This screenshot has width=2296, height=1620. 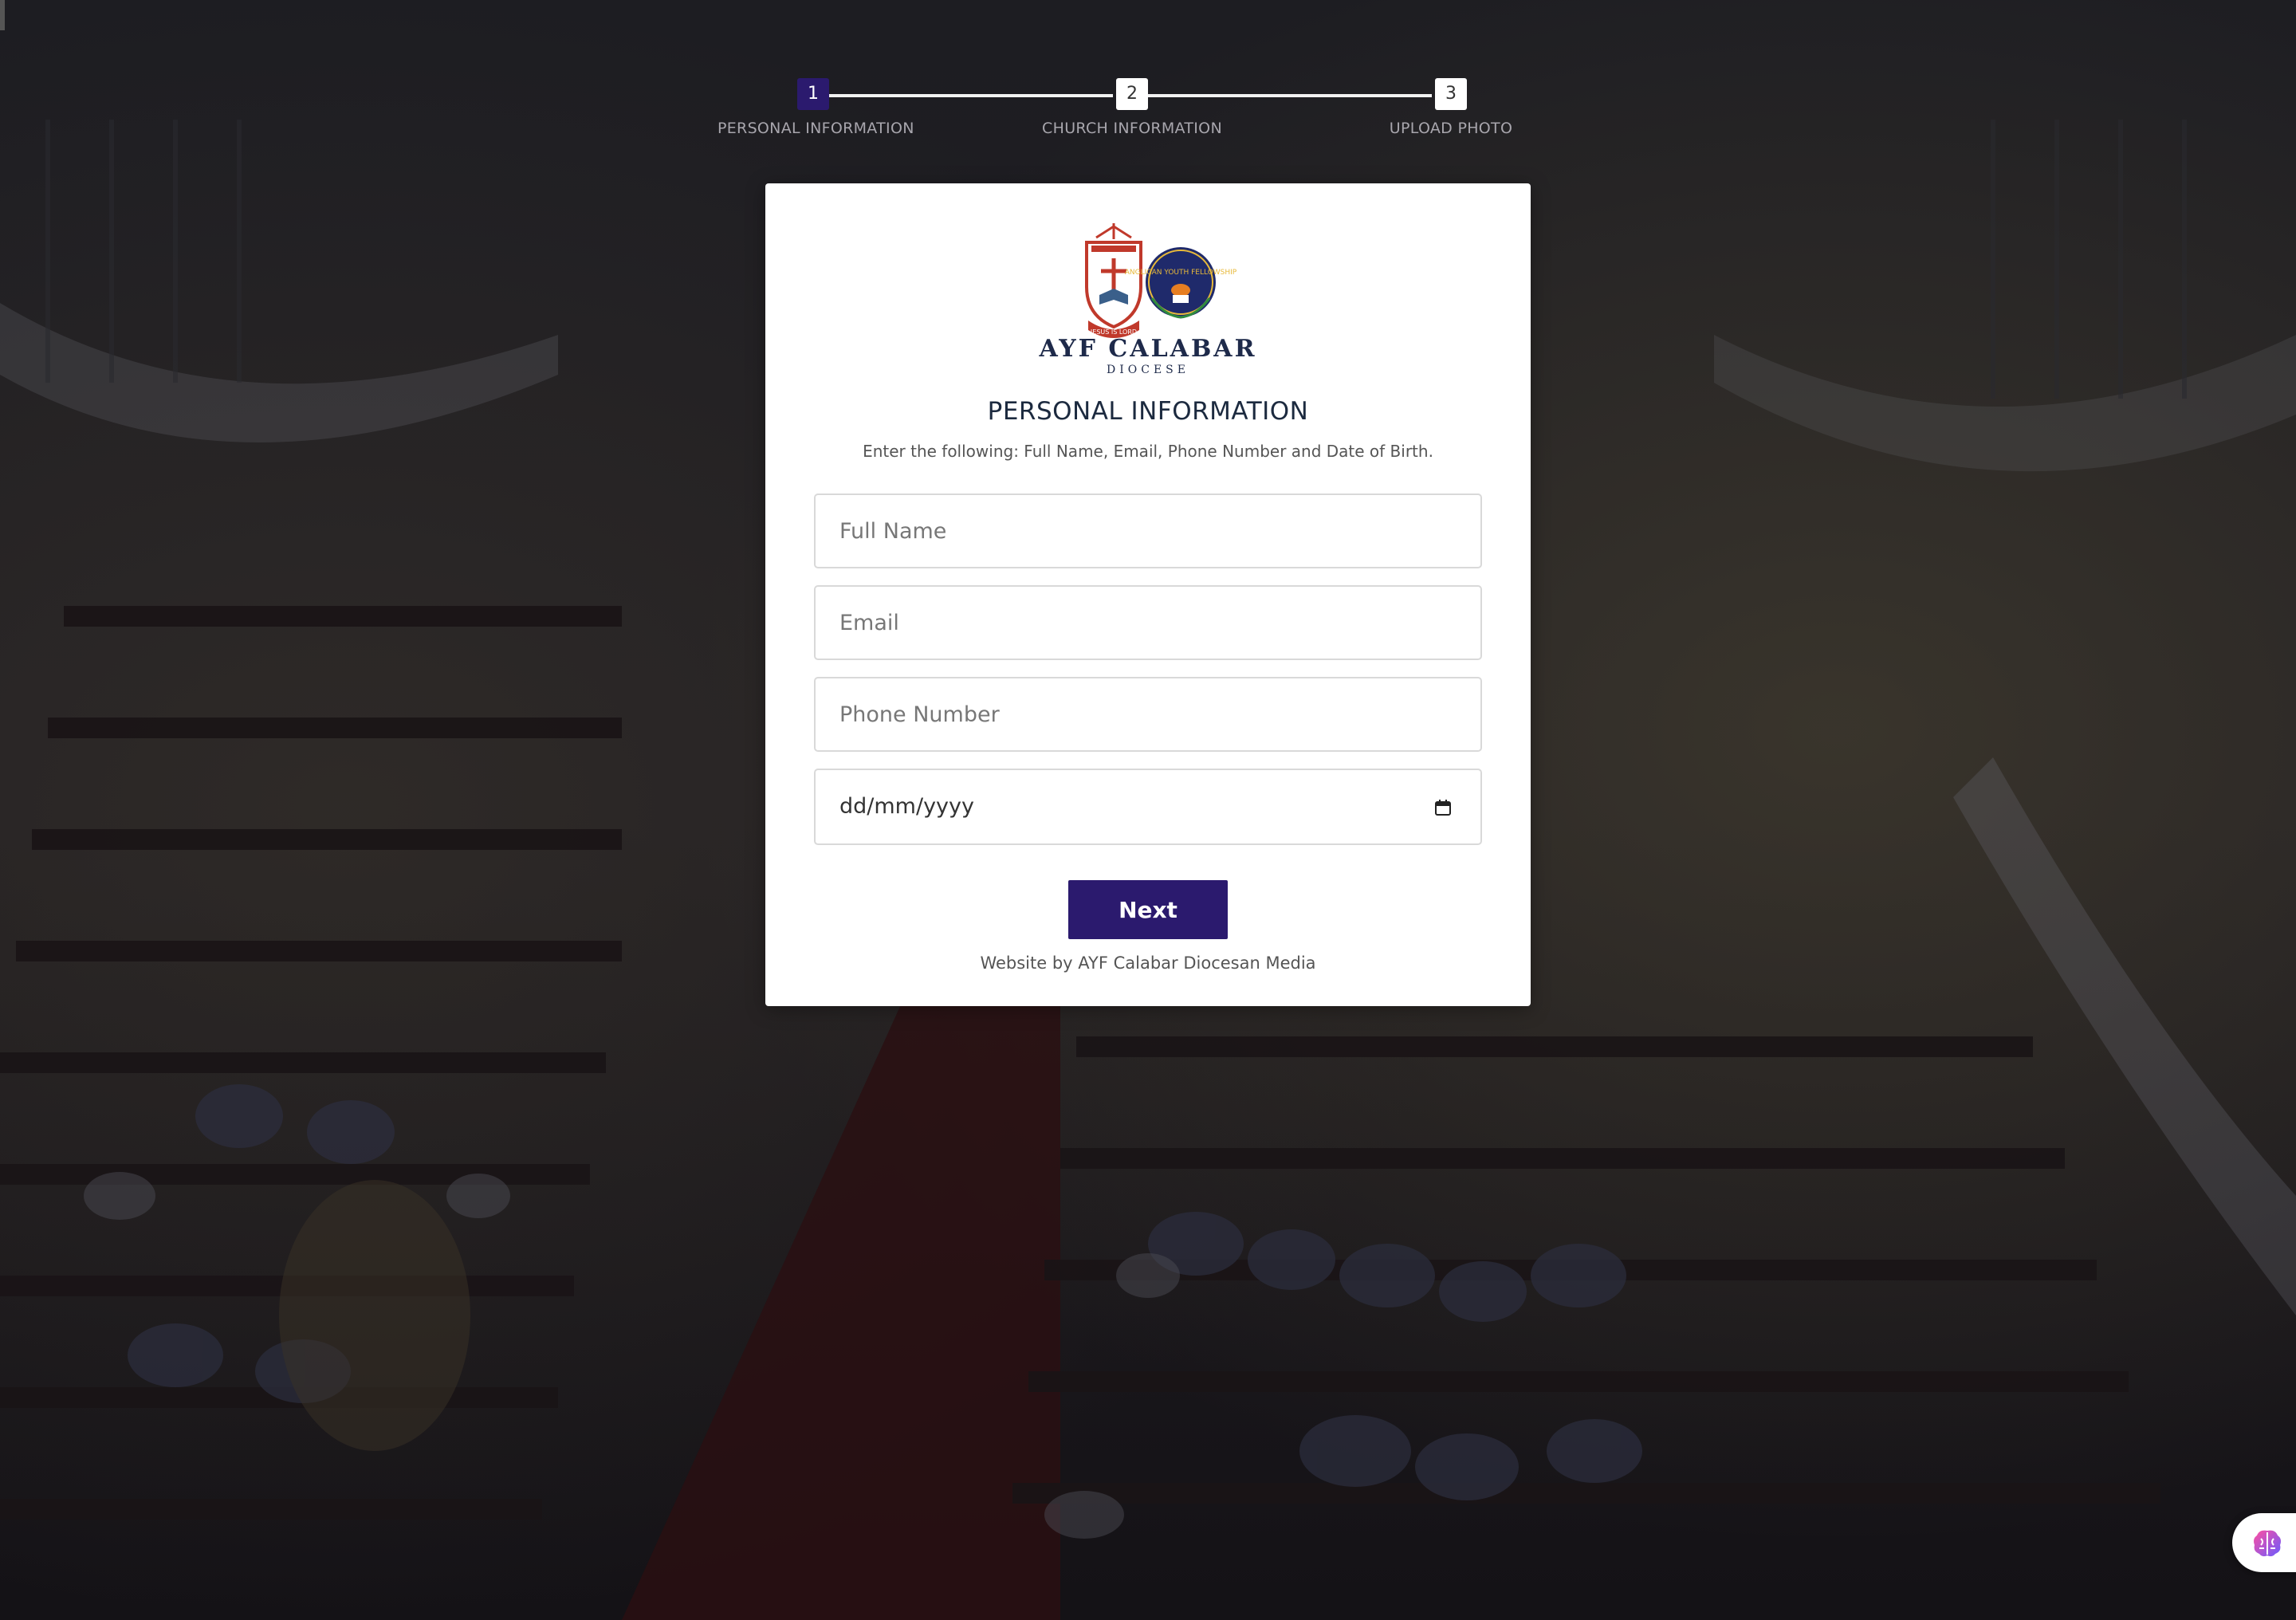 I want to click on step-church-information: 2 CHURCH INFORMATION, so click(x=1132, y=108).